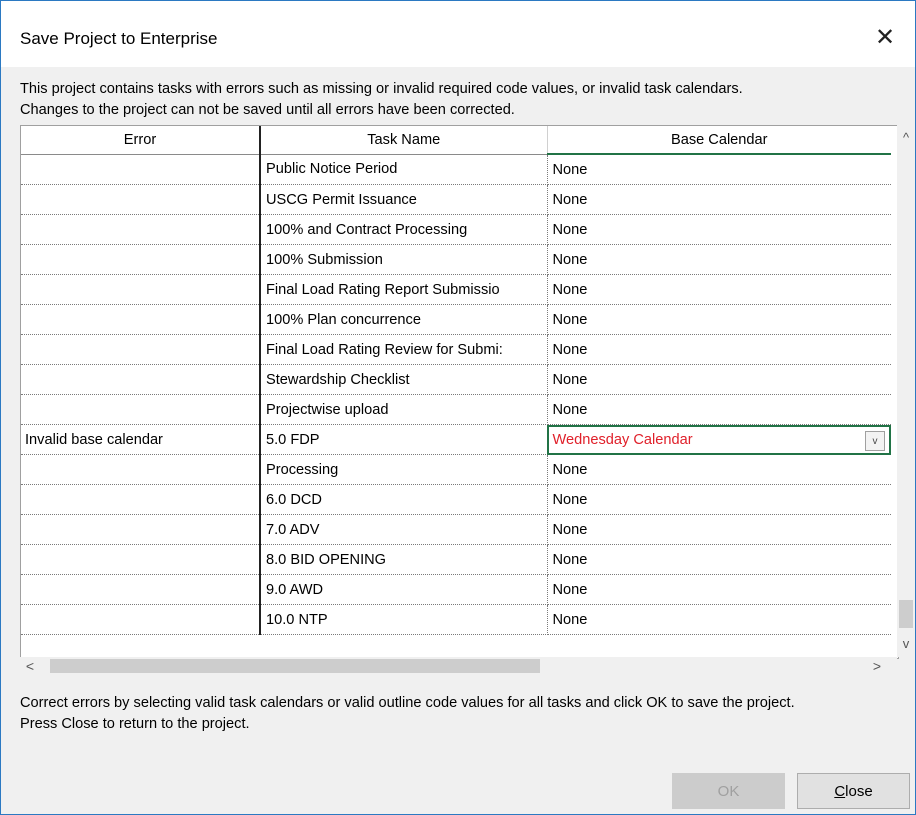 The height and width of the screenshot is (815, 916). What do you see at coordinates (719, 439) in the screenshot?
I see `base-calendar-dropdown: Wednesday Calendar v` at bounding box center [719, 439].